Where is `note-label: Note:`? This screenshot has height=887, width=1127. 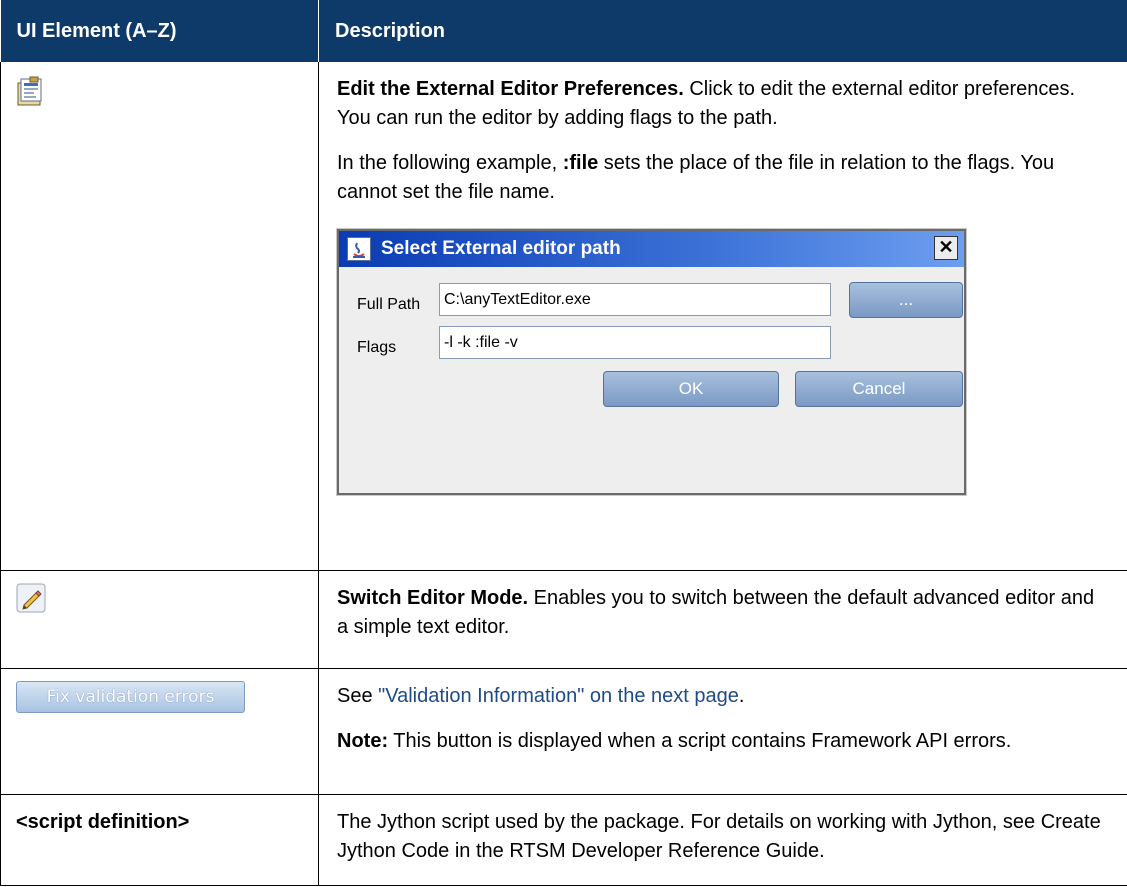 note-label: Note: is located at coordinates (363, 740).